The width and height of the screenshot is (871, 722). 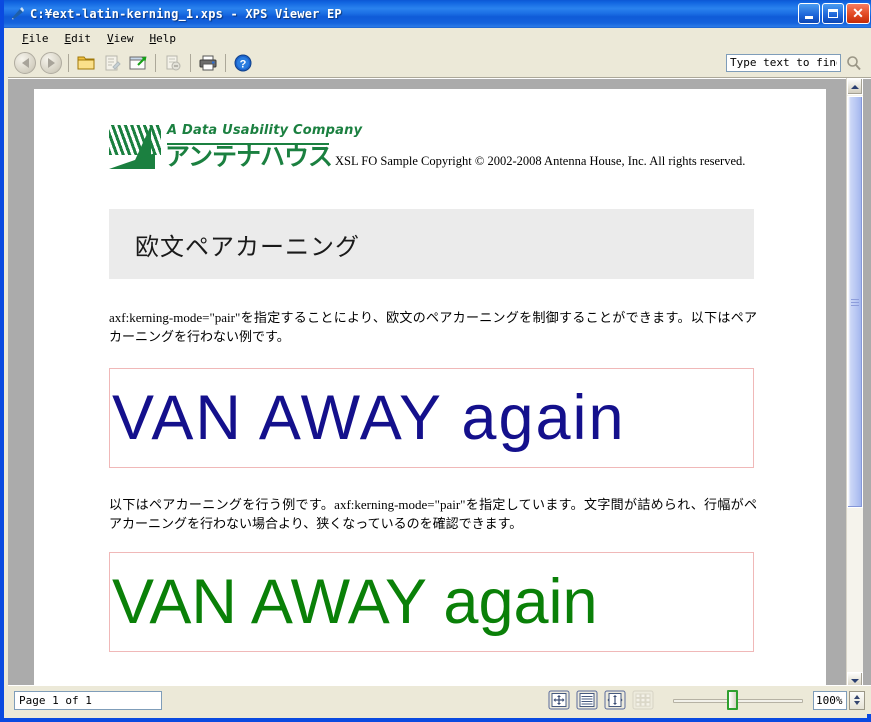 I want to click on open-button, so click(x=86, y=63).